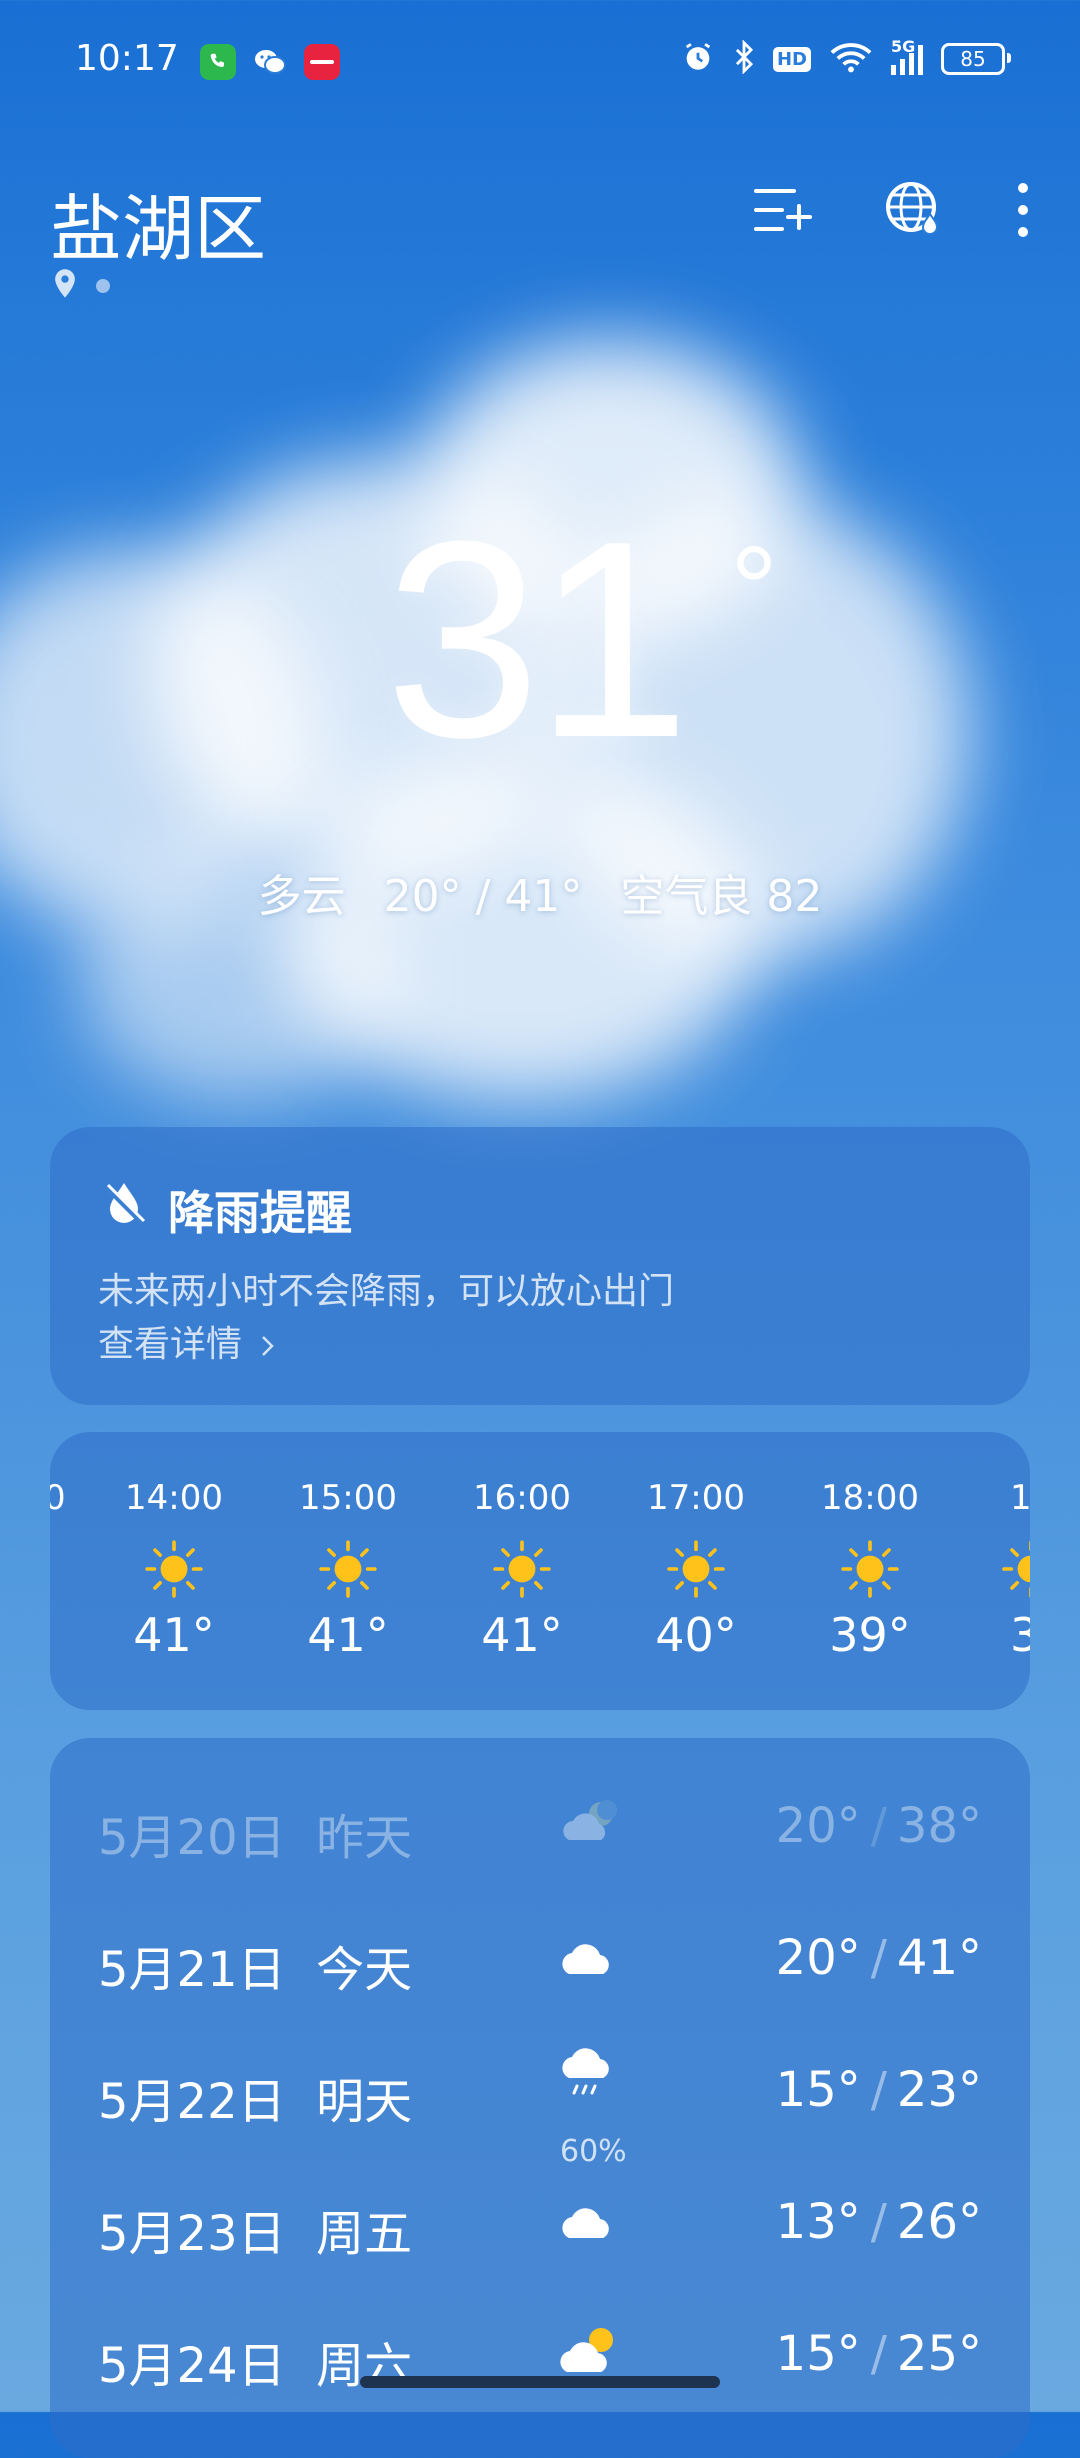 The width and height of the screenshot is (1080, 2458). Describe the element at coordinates (593, 2151) in the screenshot. I see `precipitation-probability: 60%` at that location.